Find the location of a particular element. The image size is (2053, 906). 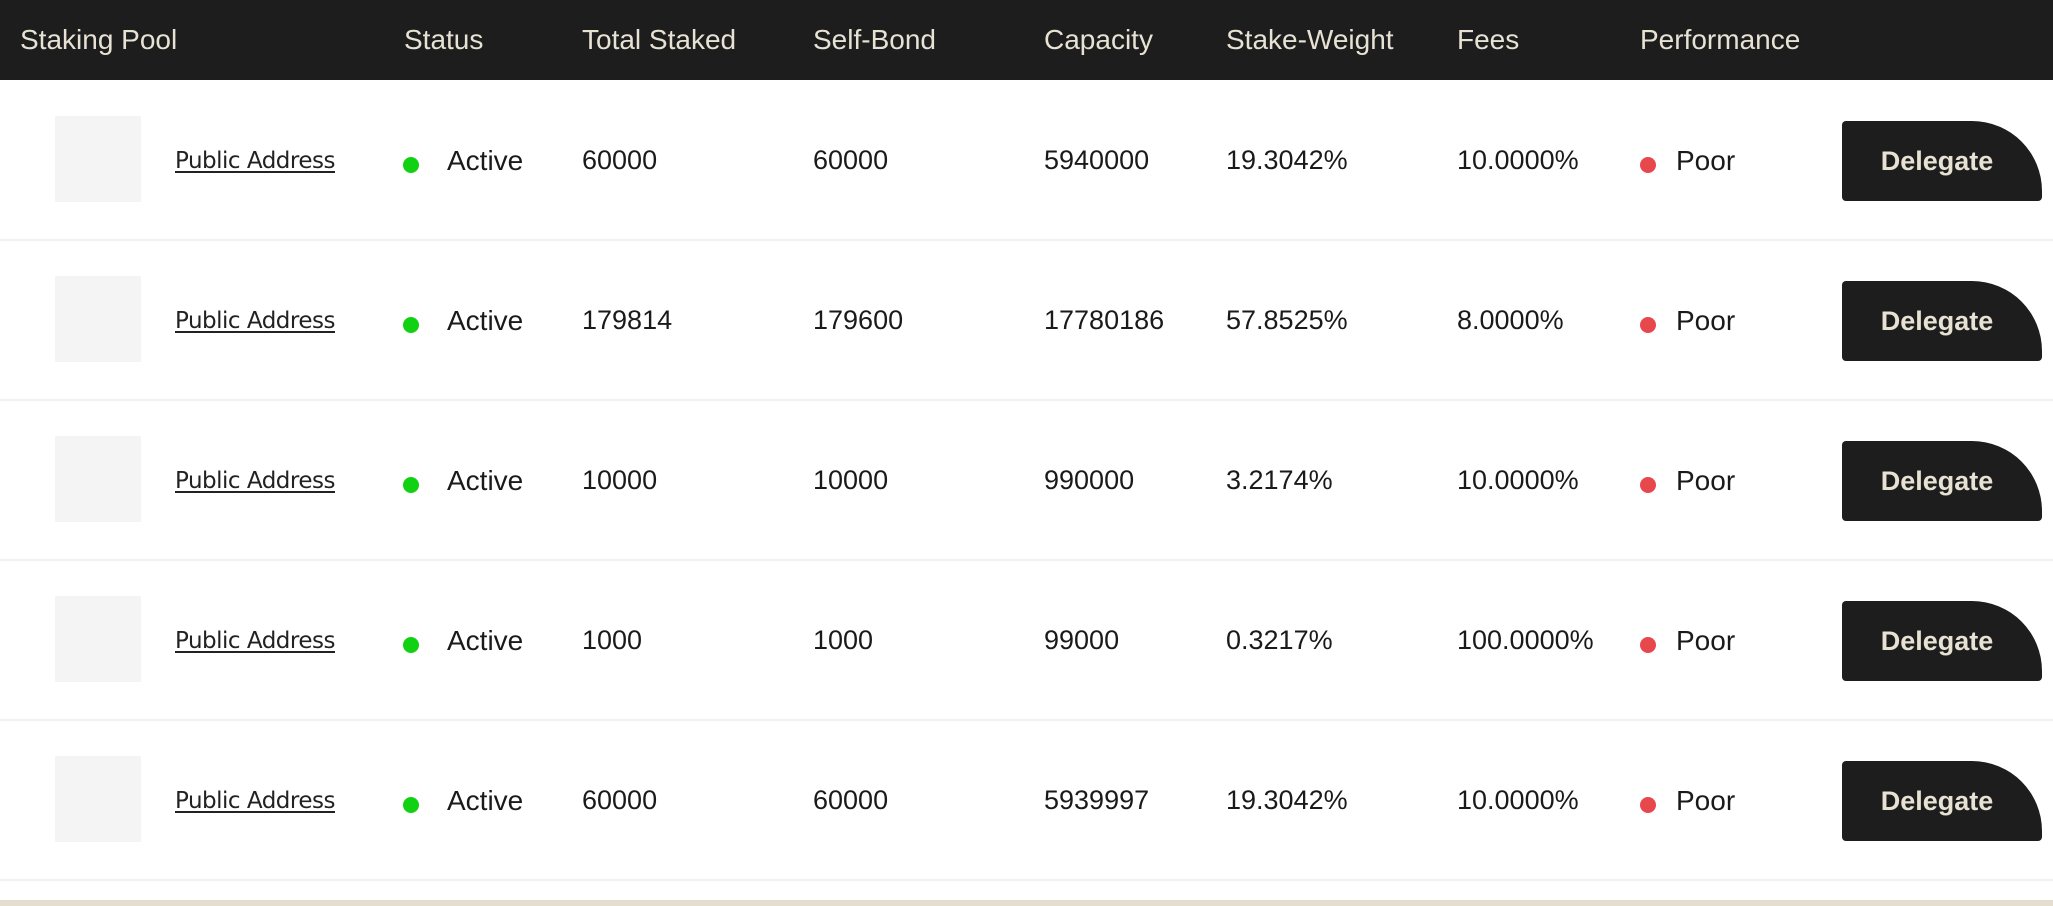

header-fees: Fees is located at coordinates (1488, 39).